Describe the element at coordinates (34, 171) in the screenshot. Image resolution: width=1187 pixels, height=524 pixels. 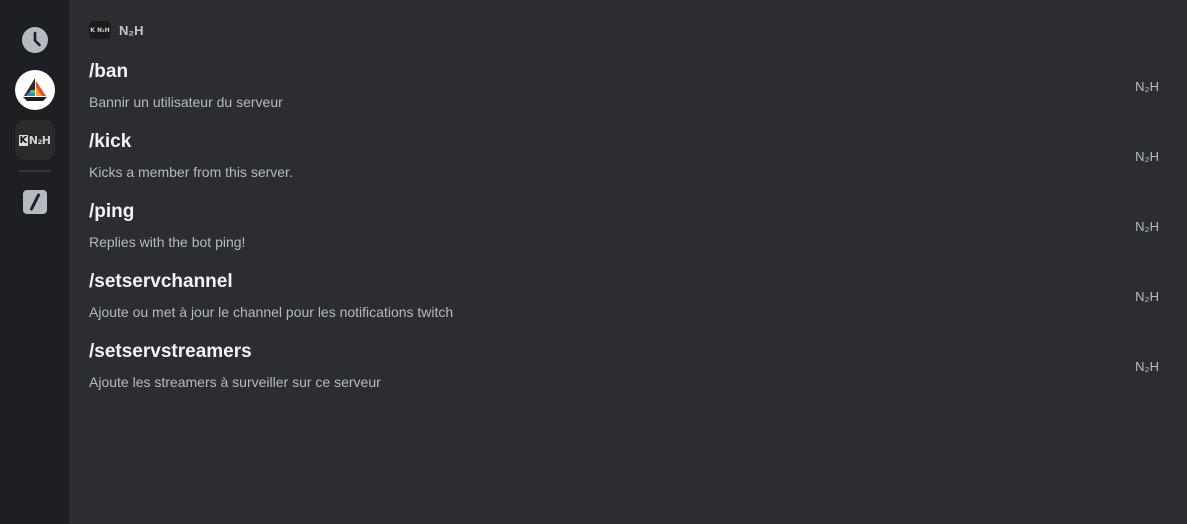
I see `rail-divider` at that location.